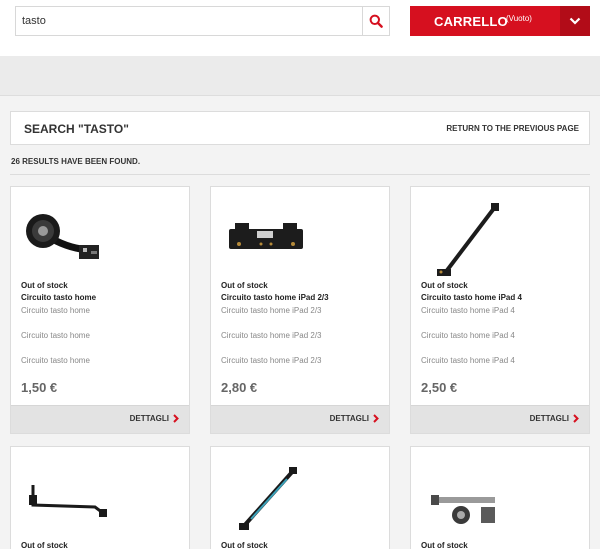 The image size is (600, 549). Describe the element at coordinates (39, 387) in the screenshot. I see `product-price: 1,50 €` at that location.